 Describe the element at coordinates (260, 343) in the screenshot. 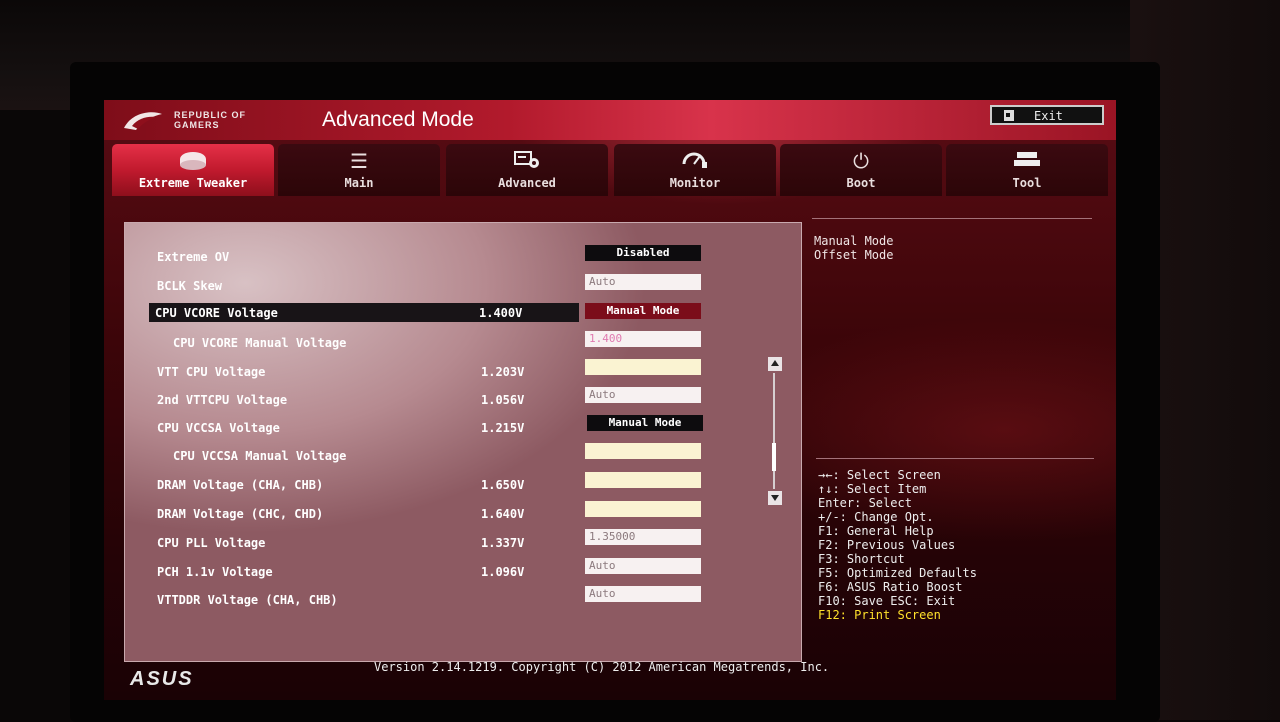

I see `setting-label: CPU VCORE Manual Voltage` at that location.